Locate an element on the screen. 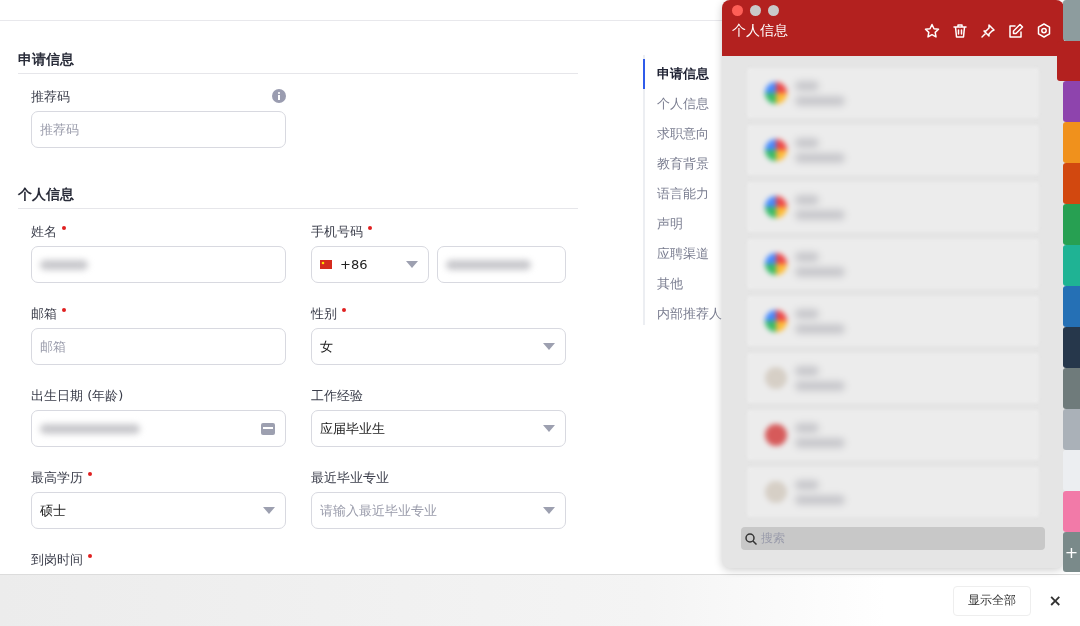 This screenshot has height=626, width=1080. calendar-icon is located at coordinates (268, 428).